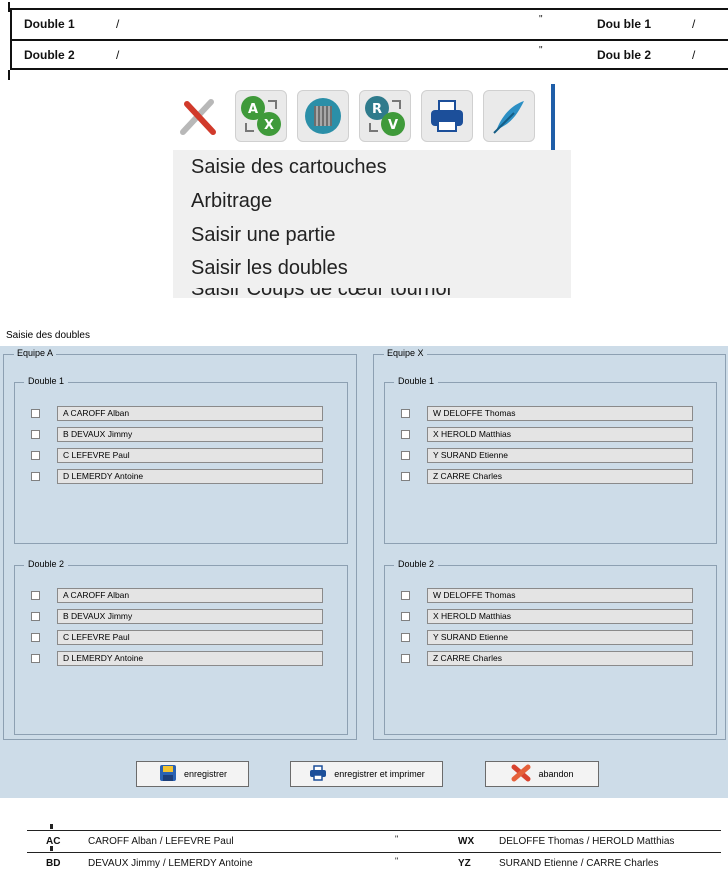 The width and height of the screenshot is (728, 879). What do you see at coordinates (263, 235) in the screenshot?
I see `menu-item-saisir-partie: Saisir une partie` at bounding box center [263, 235].